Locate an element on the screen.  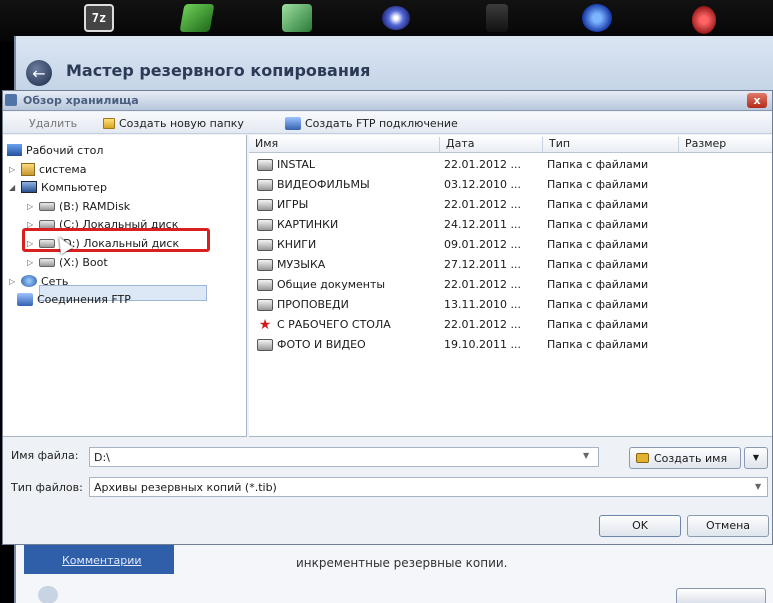
drive-icon is located at coordinates (47, 206).